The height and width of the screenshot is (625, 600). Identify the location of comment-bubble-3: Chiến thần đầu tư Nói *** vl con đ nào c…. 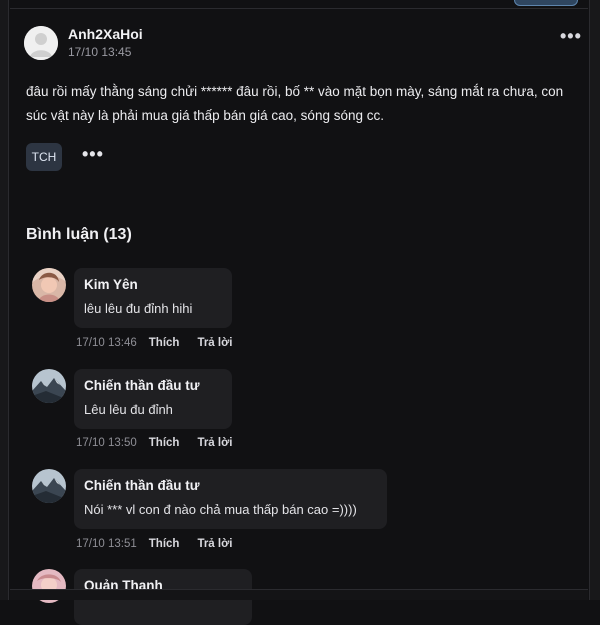
(230, 499).